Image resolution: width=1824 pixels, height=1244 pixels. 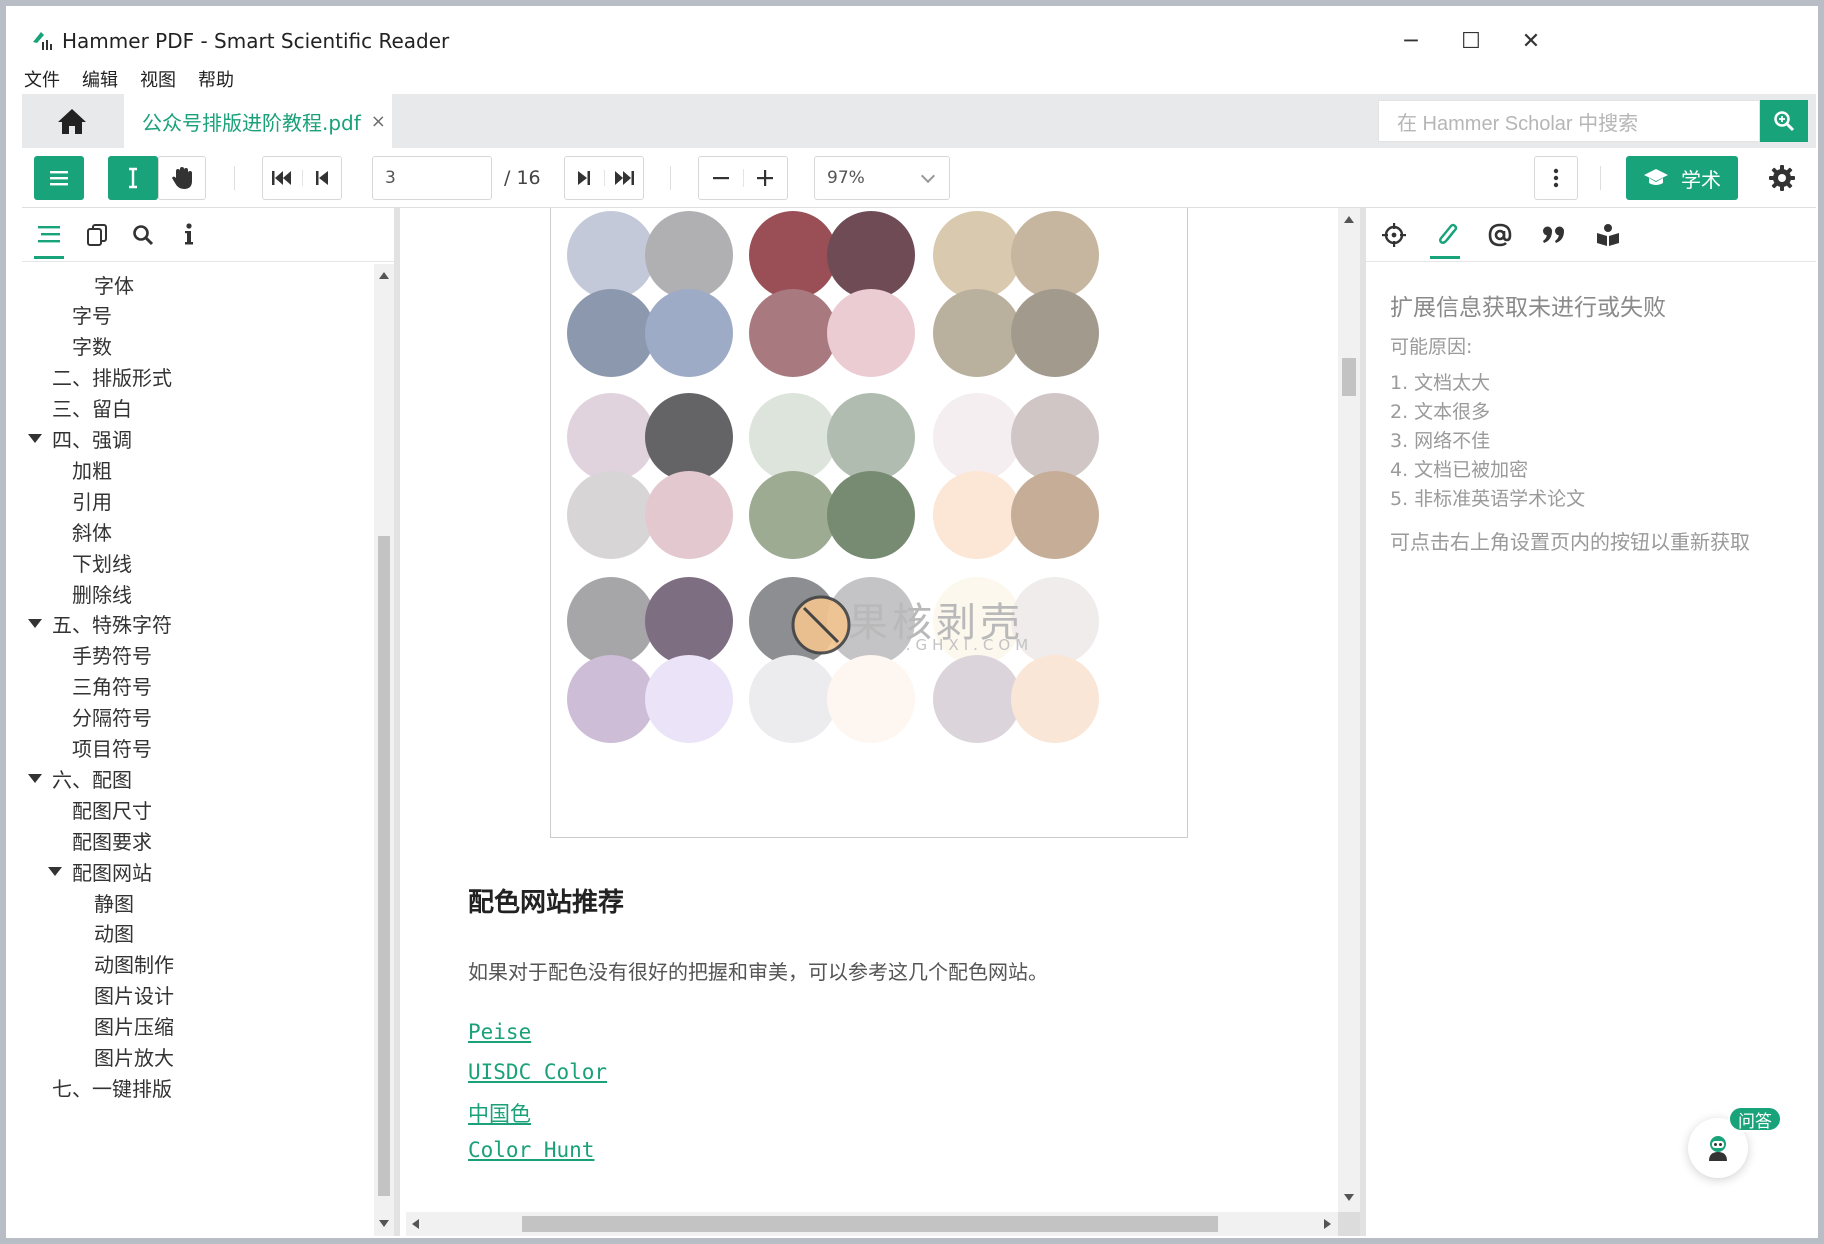 I want to click on reason-item: 4. 文档已被加密, so click(x=1459, y=470).